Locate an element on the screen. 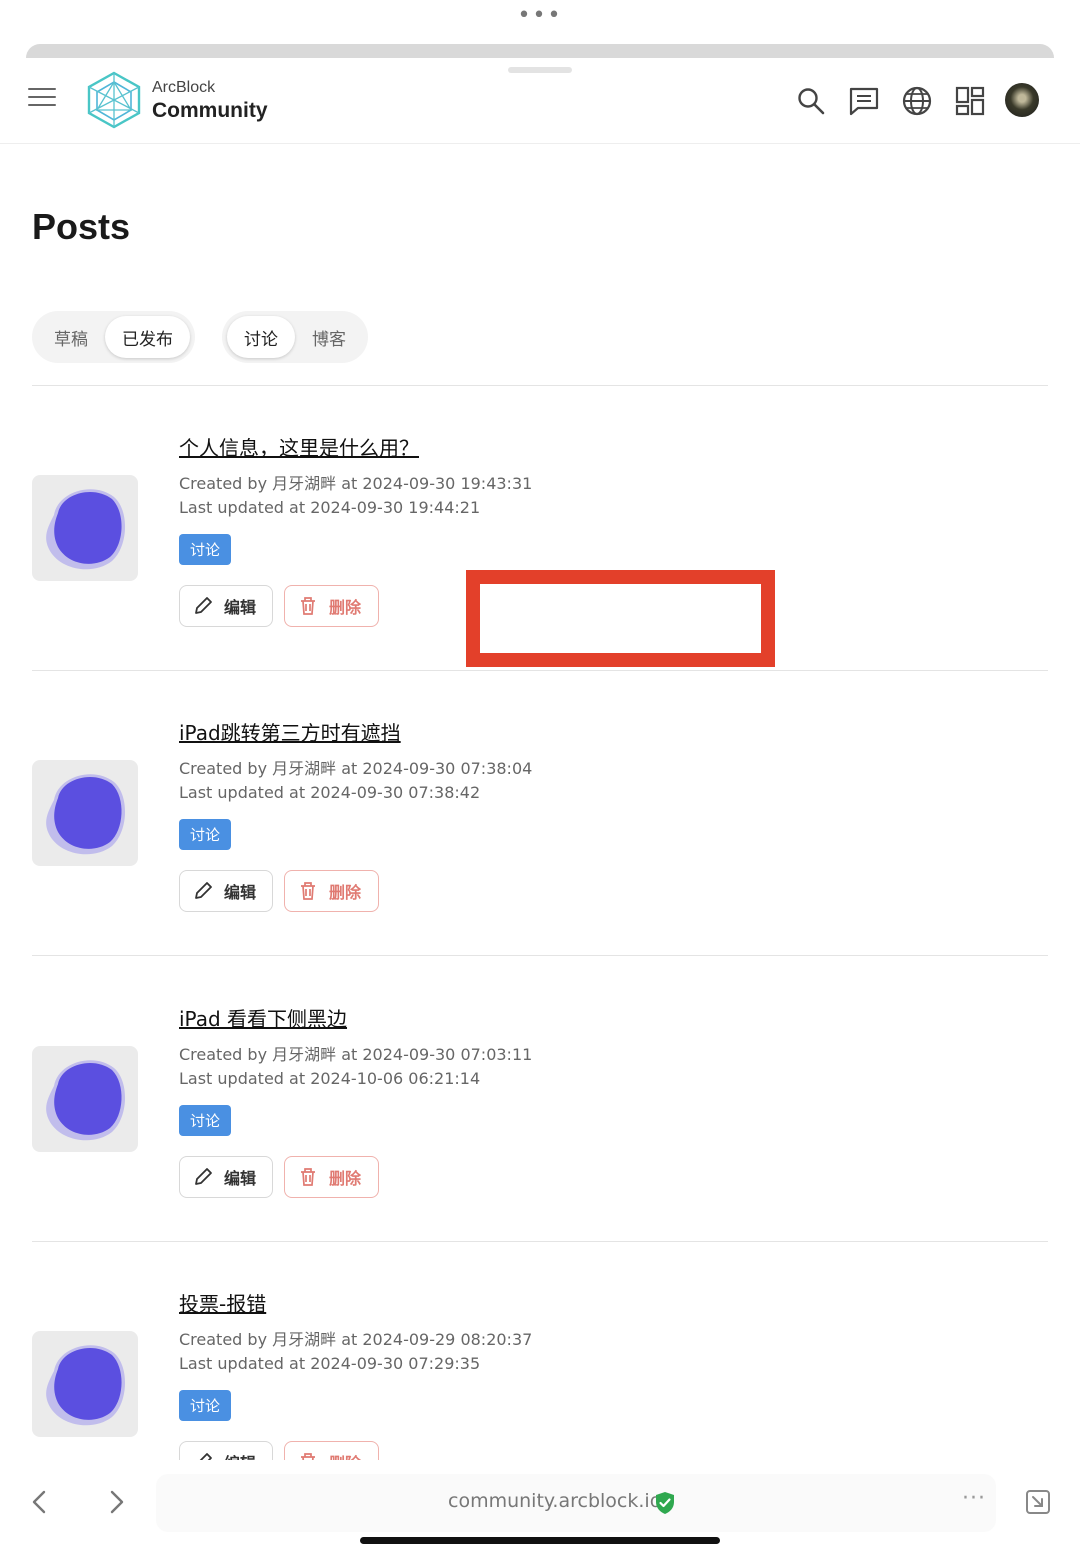  menu-icon is located at coordinates (42, 100).